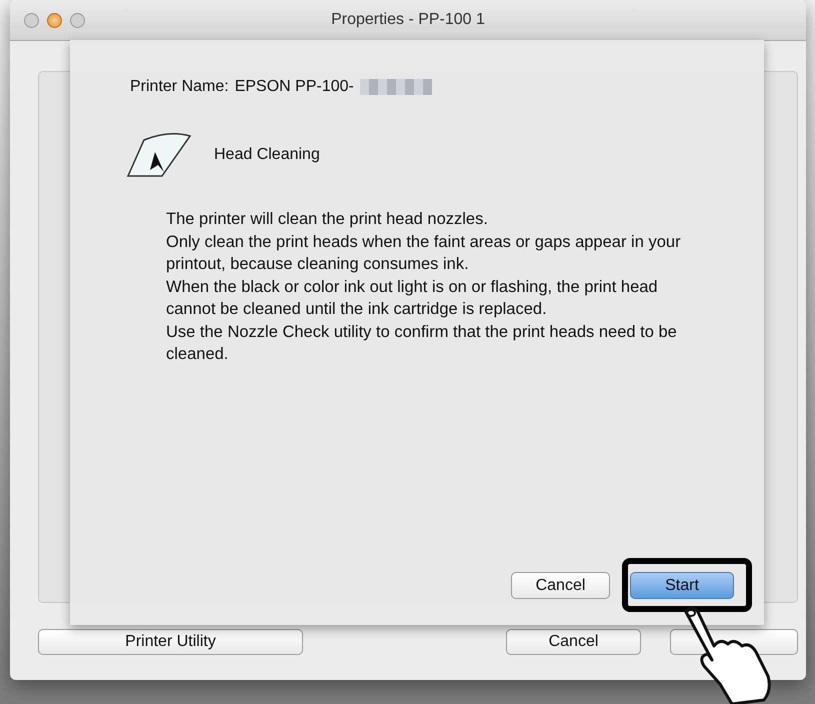 Image resolution: width=815 pixels, height=704 pixels. I want to click on close-button, so click(31, 20).